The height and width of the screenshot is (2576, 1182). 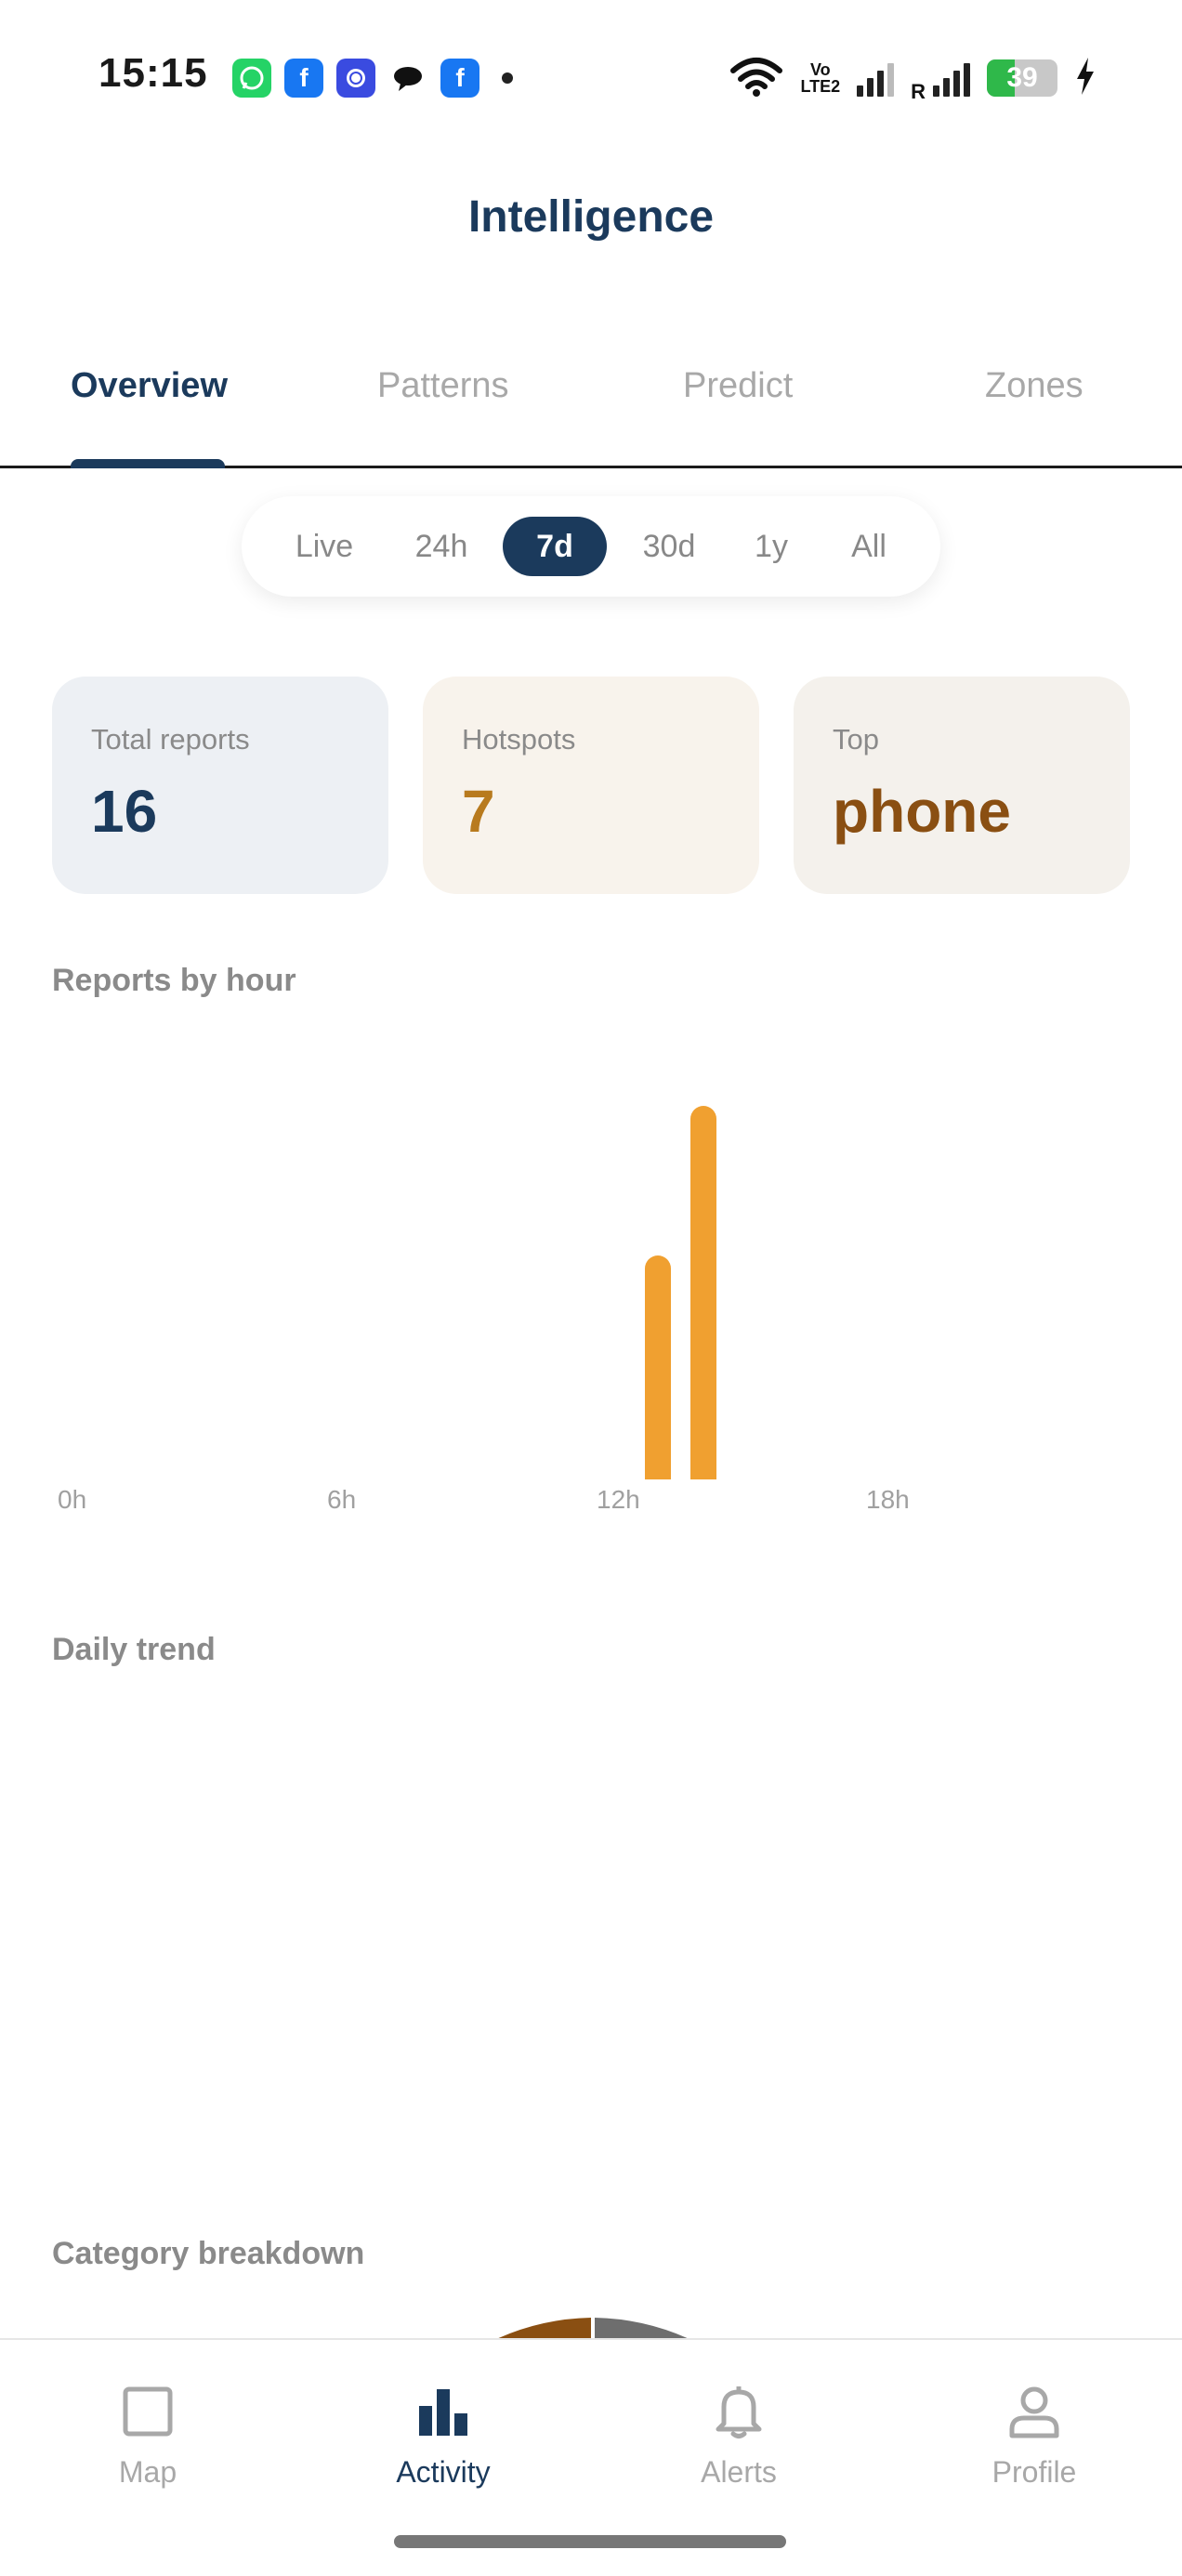 I want to click on battery-level: 39, so click(x=1022, y=77).